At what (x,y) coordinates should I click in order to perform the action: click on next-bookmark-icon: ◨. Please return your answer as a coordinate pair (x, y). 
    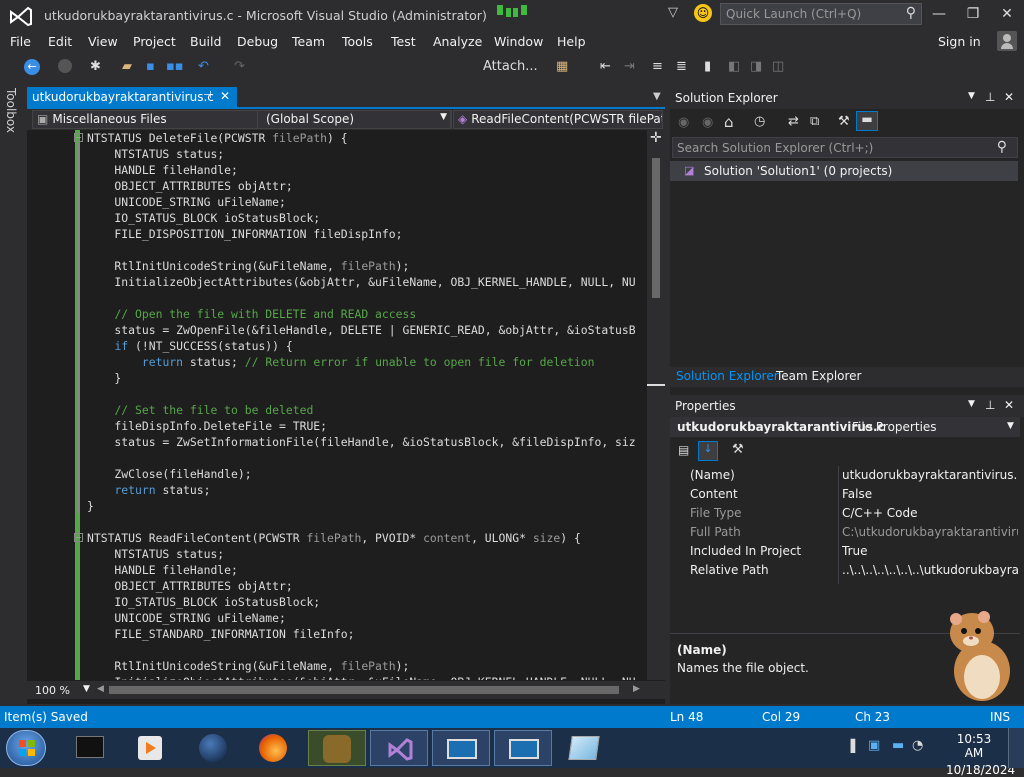
    Looking at the image, I should click on (756, 66).